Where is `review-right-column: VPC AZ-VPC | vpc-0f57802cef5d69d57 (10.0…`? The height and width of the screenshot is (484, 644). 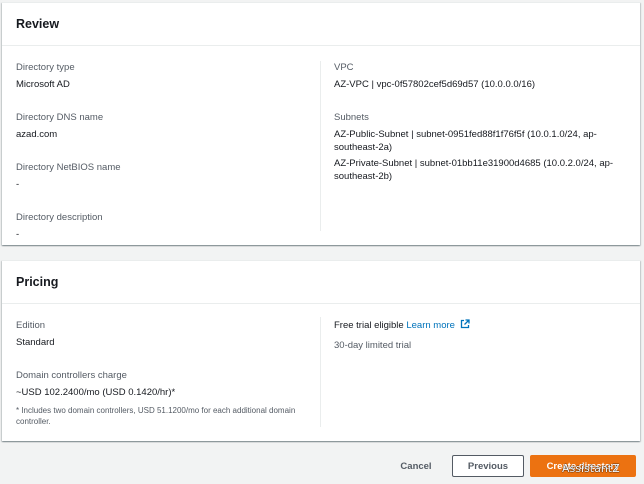 review-right-column: VPC AZ-VPC | vpc-0f57802cef5d69d57 (10.0… is located at coordinates (482, 132).